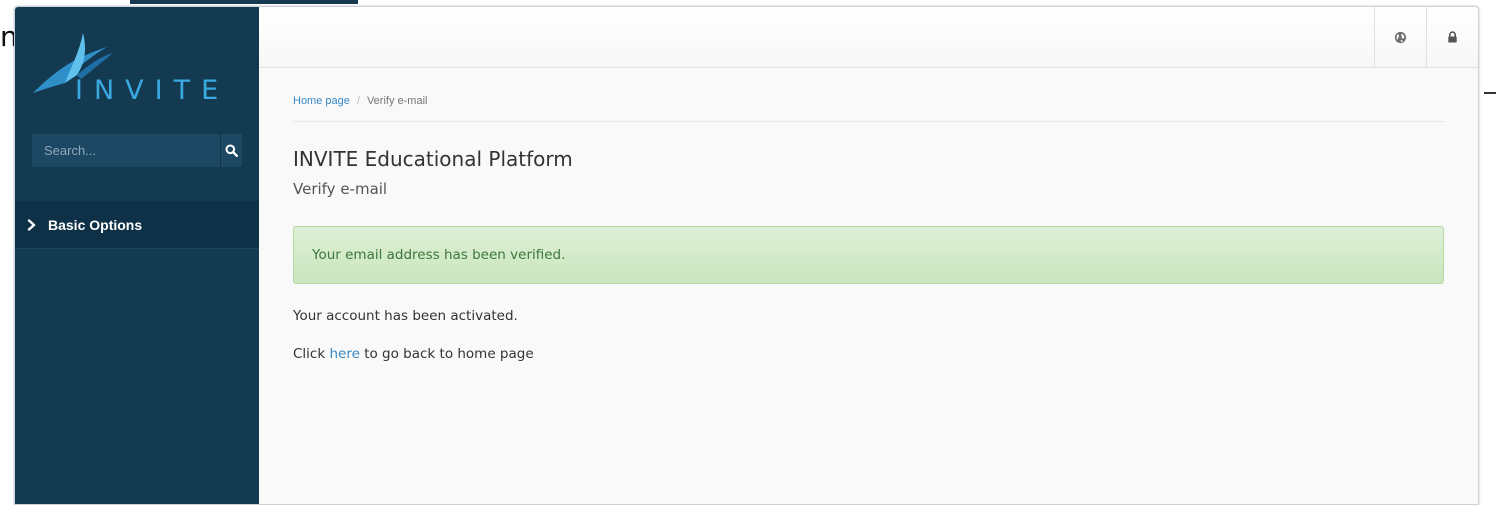  What do you see at coordinates (139, 62) in the screenshot?
I see `invite-logo: INVITE` at bounding box center [139, 62].